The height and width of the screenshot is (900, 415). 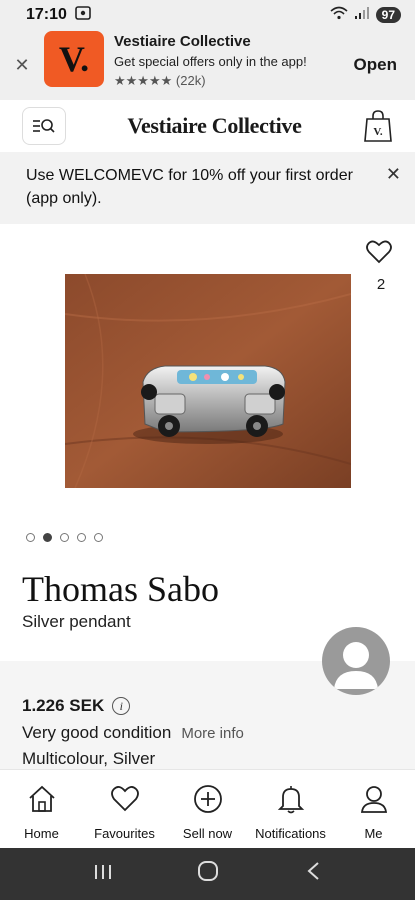 What do you see at coordinates (234, 81) in the screenshot?
I see `banner-rating: ★★★★★ (22k)` at bounding box center [234, 81].